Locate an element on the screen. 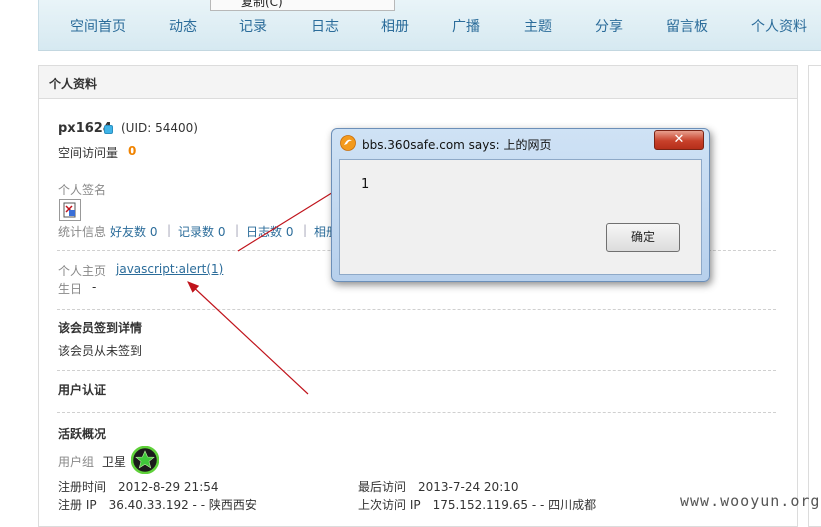  alert-dialog: bbs.360safe.com says: 上的网页 ✕ 1 确定 is located at coordinates (520, 205).